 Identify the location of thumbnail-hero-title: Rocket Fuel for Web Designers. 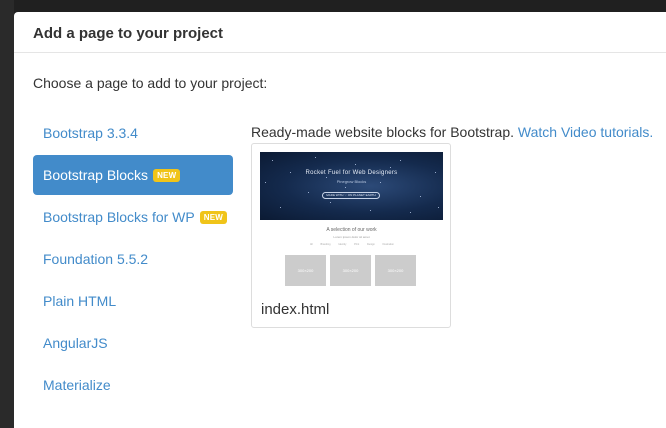
(351, 173).